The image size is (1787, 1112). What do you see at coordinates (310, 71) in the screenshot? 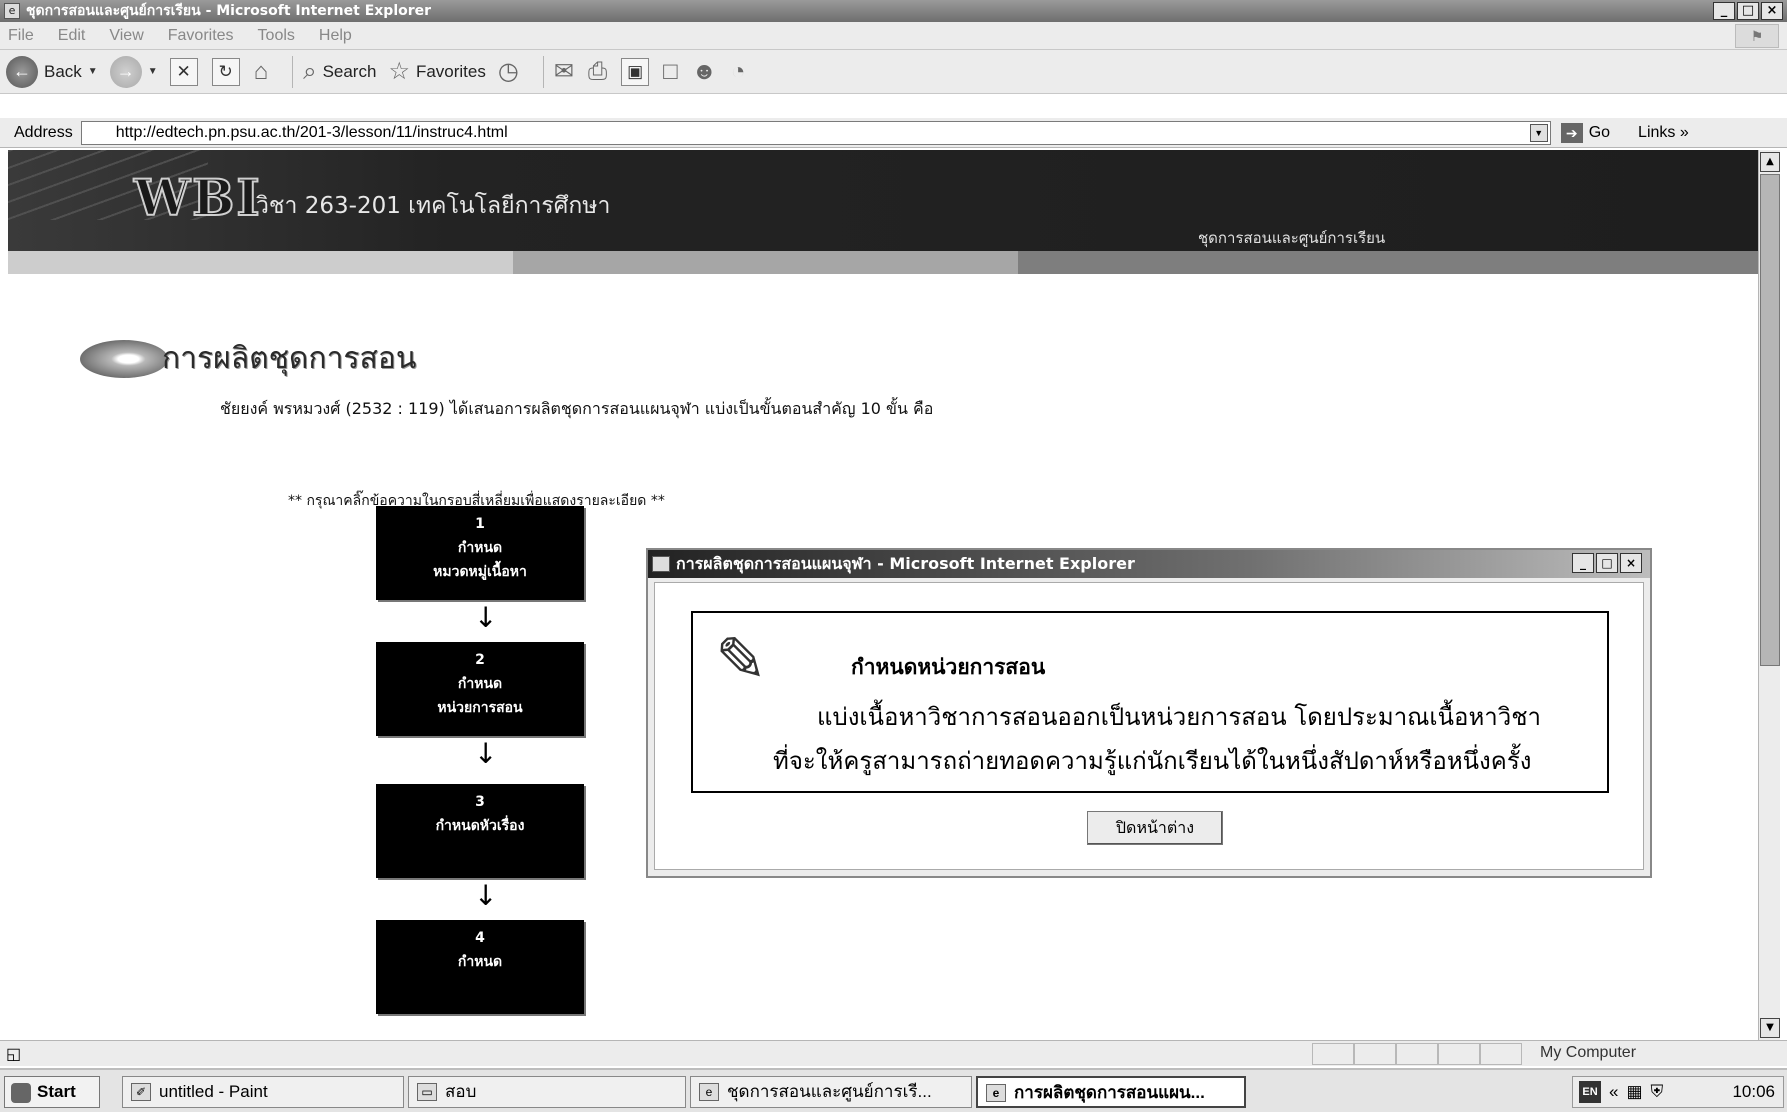
I see `search-icon: ⌕` at bounding box center [310, 71].